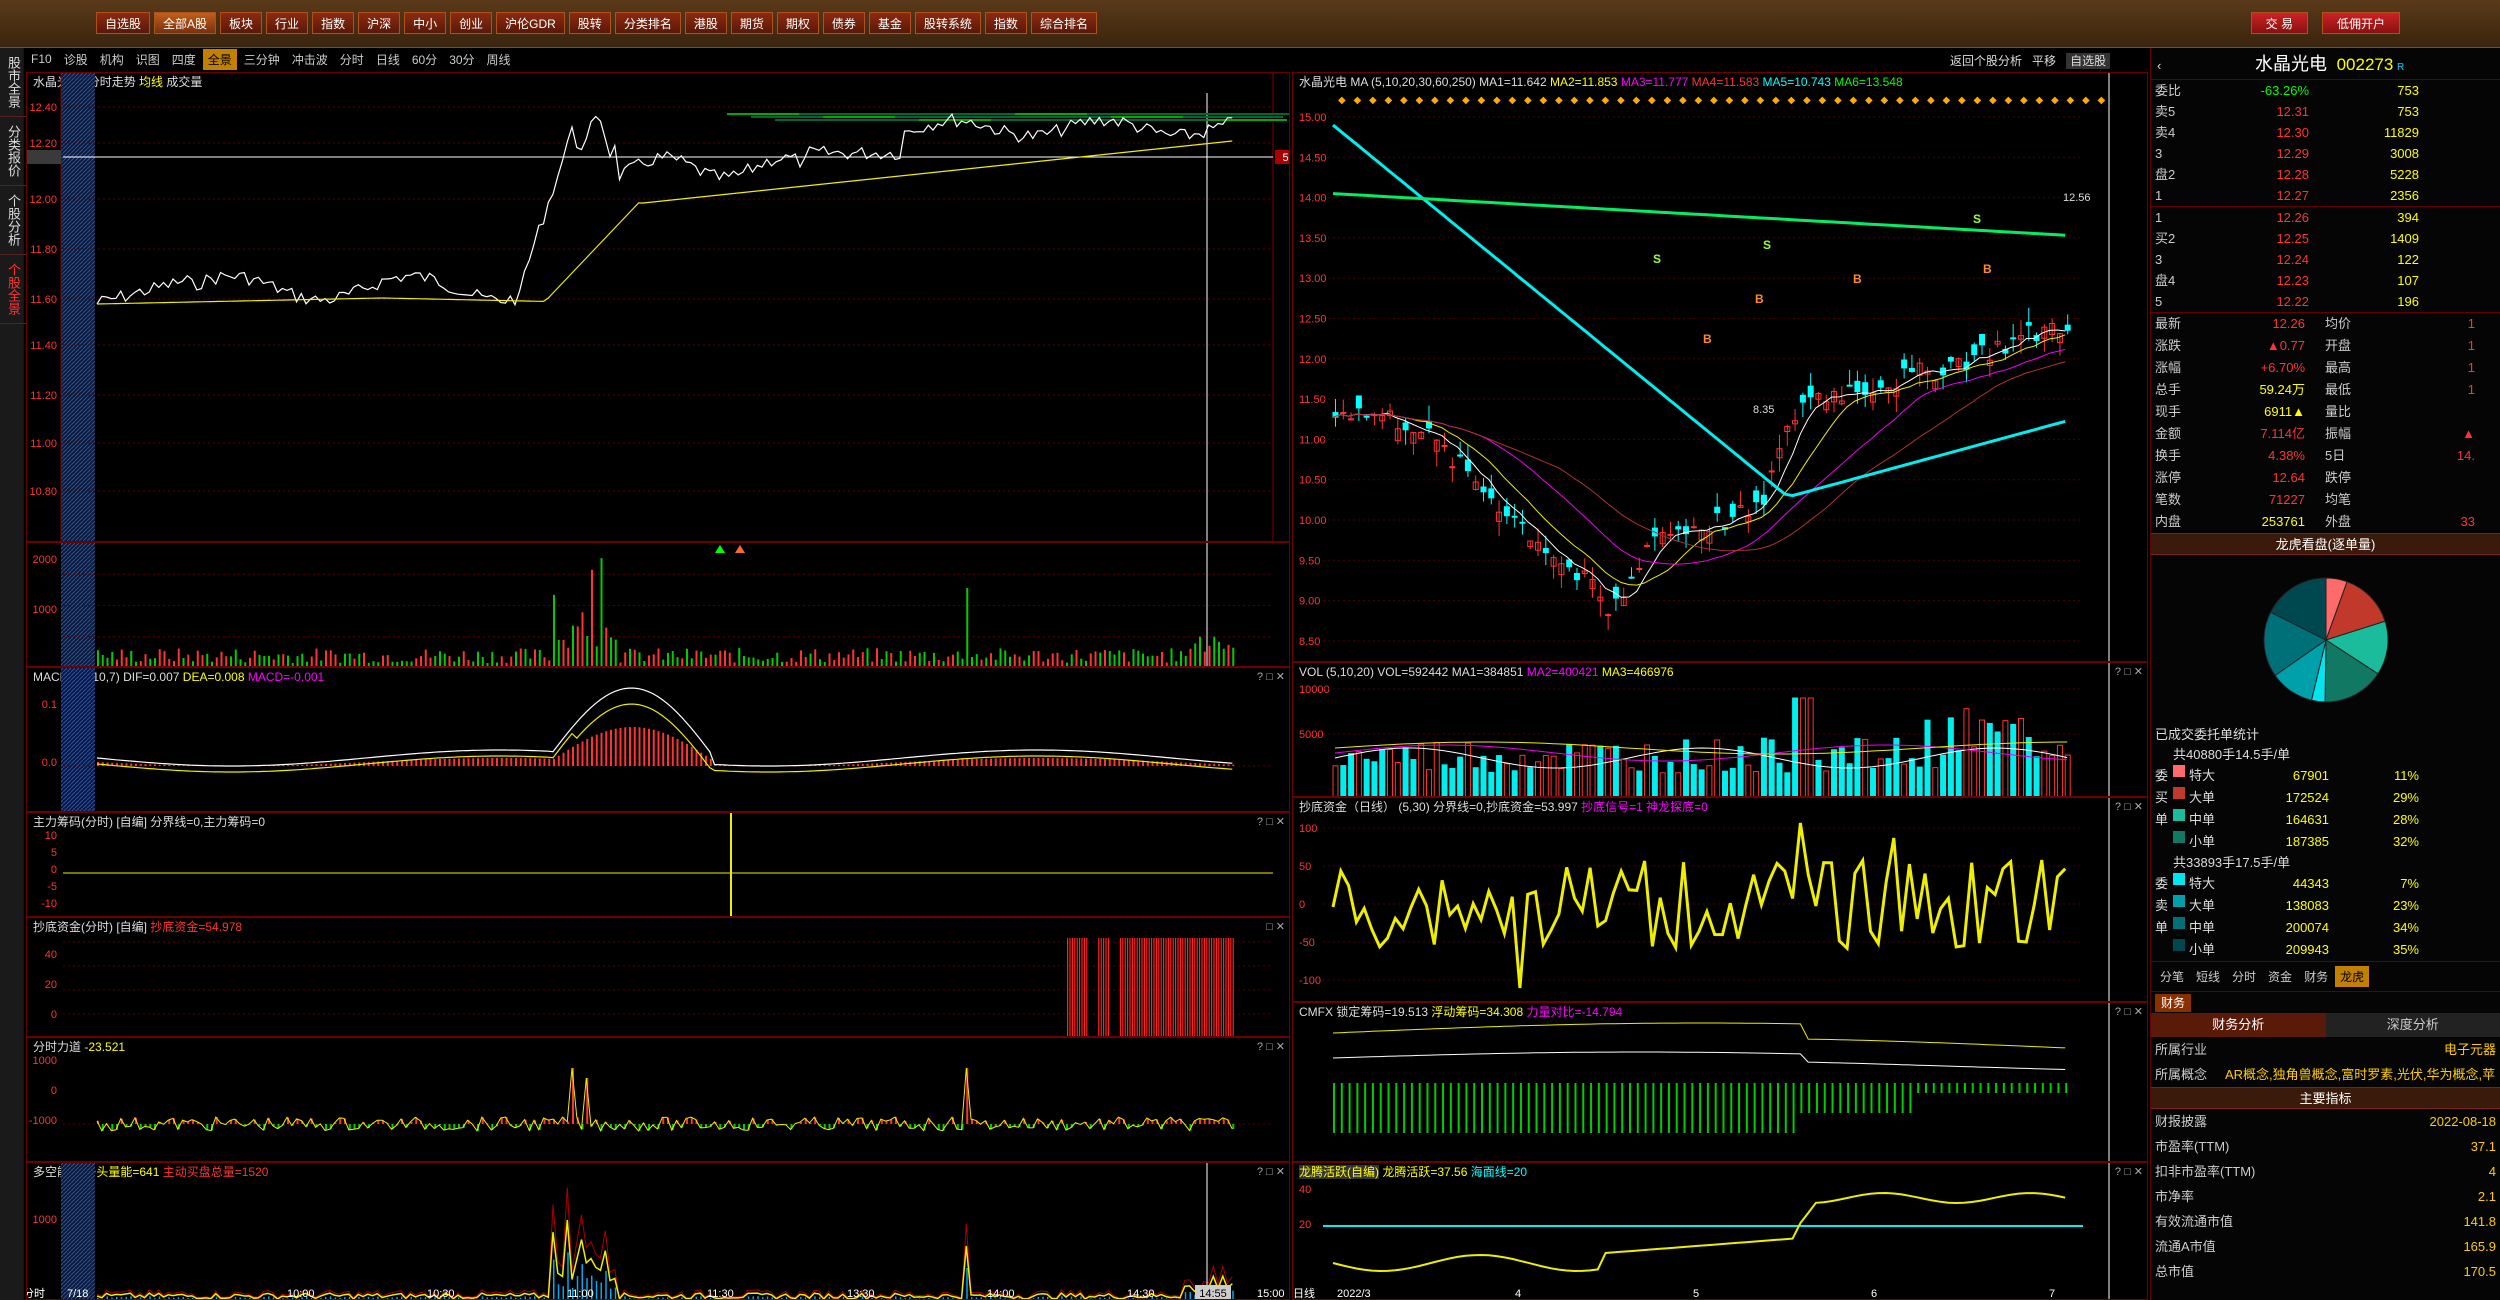 This screenshot has width=2500, height=1300. I want to click on quote-tab: 财务, so click(2316, 976).